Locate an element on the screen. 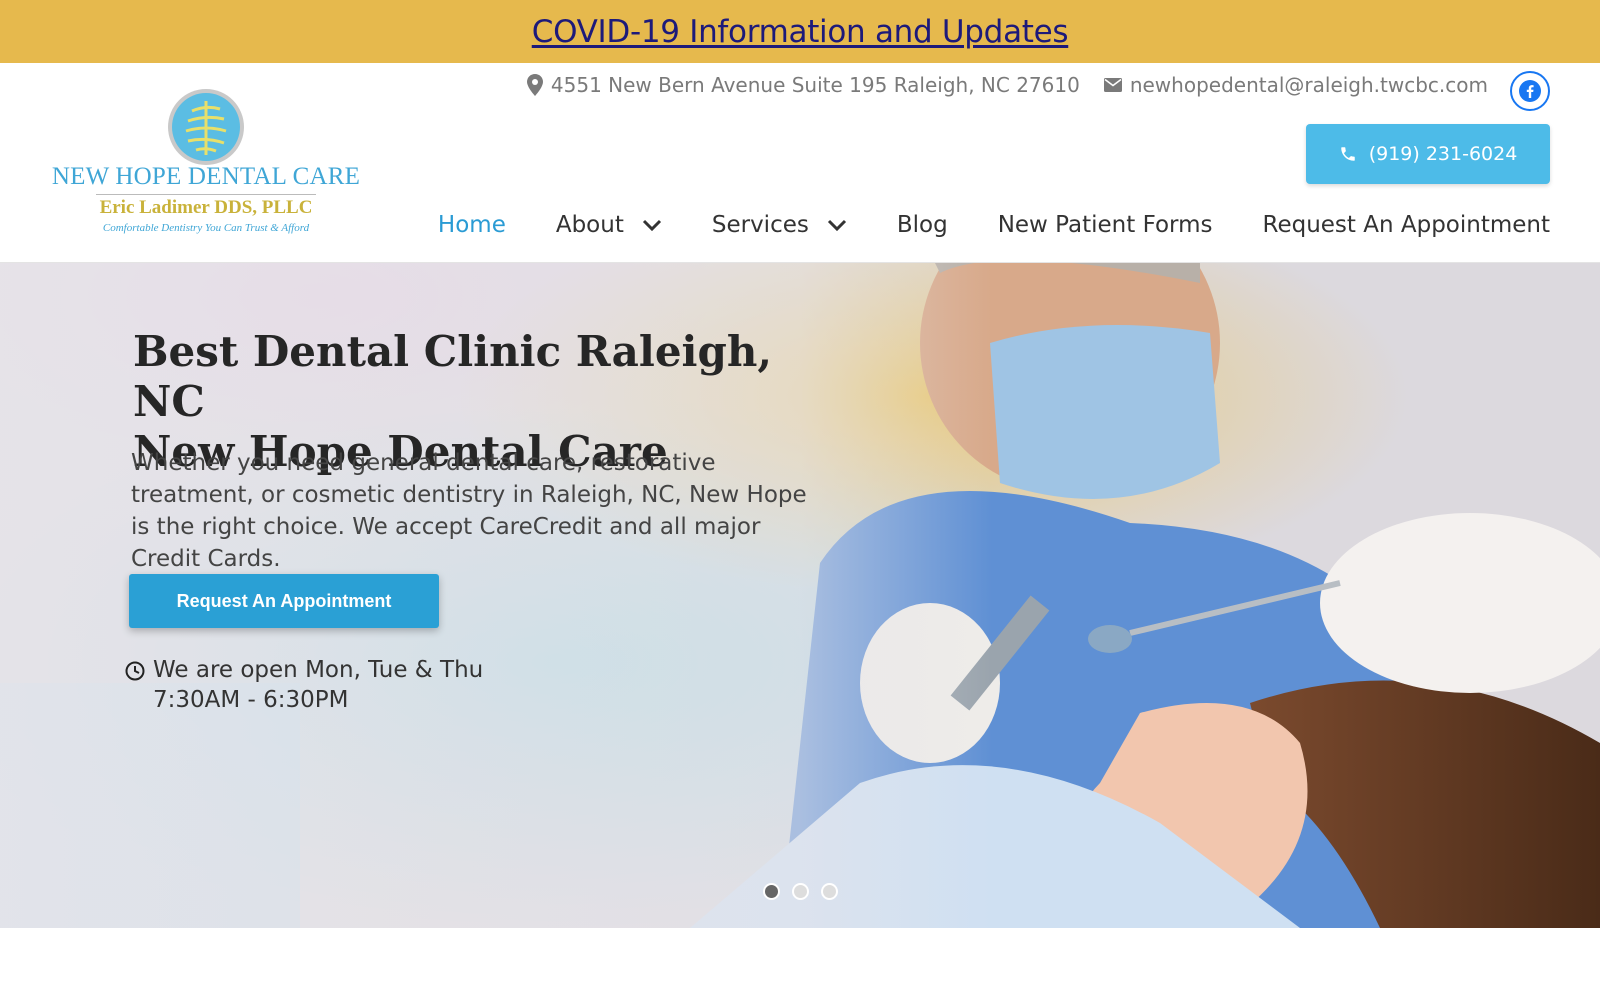 Image resolution: width=1600 pixels, height=1000 pixels. tree-emblem-icon is located at coordinates (206, 127).